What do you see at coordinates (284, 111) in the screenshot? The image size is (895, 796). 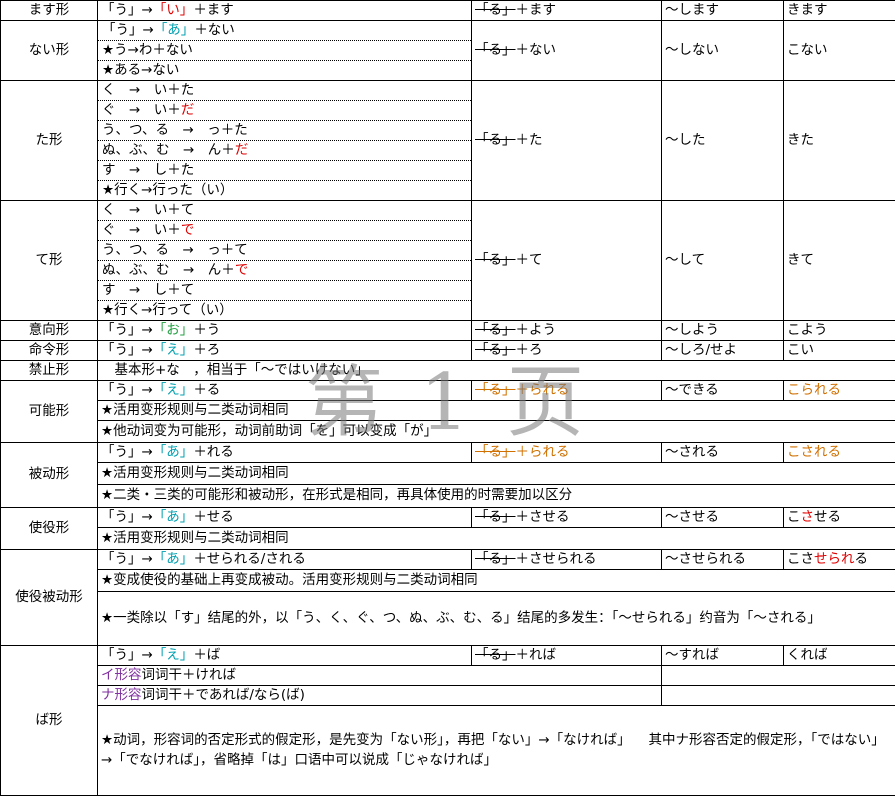 I see `rule-line: ぐ → い＋だ` at bounding box center [284, 111].